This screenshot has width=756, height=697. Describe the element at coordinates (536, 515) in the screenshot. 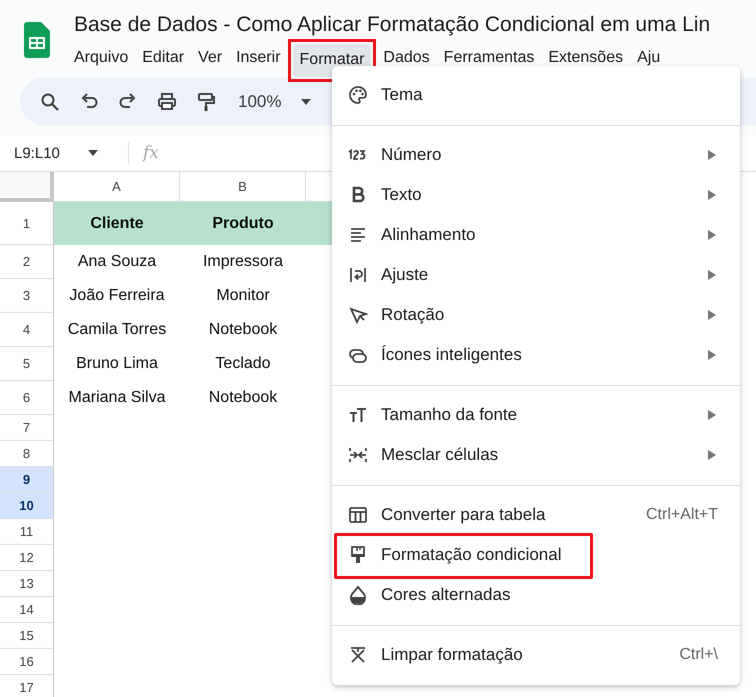

I see `menu-item: Converter para tabela Ctrl+Alt+T` at that location.